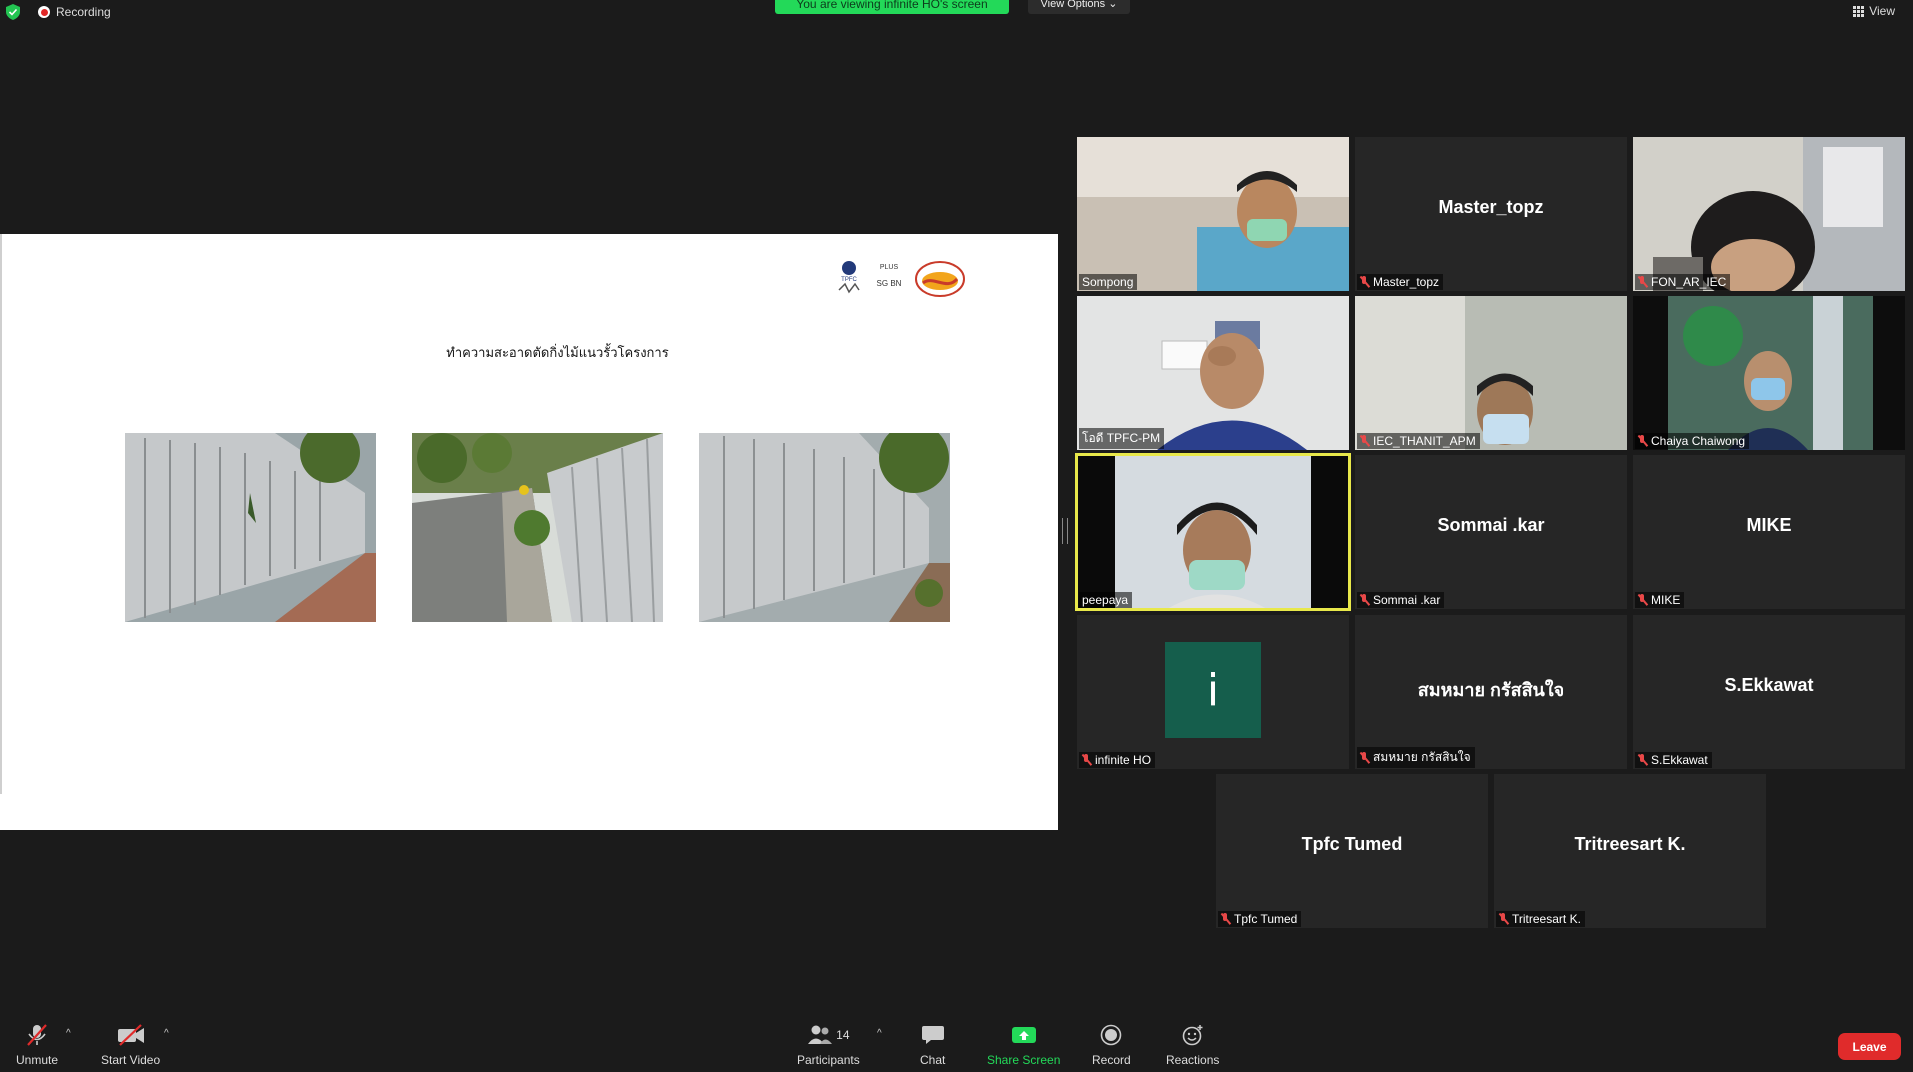 This screenshot has height=1072, width=1913. I want to click on reactions-label: Reactions, so click(1193, 1060).